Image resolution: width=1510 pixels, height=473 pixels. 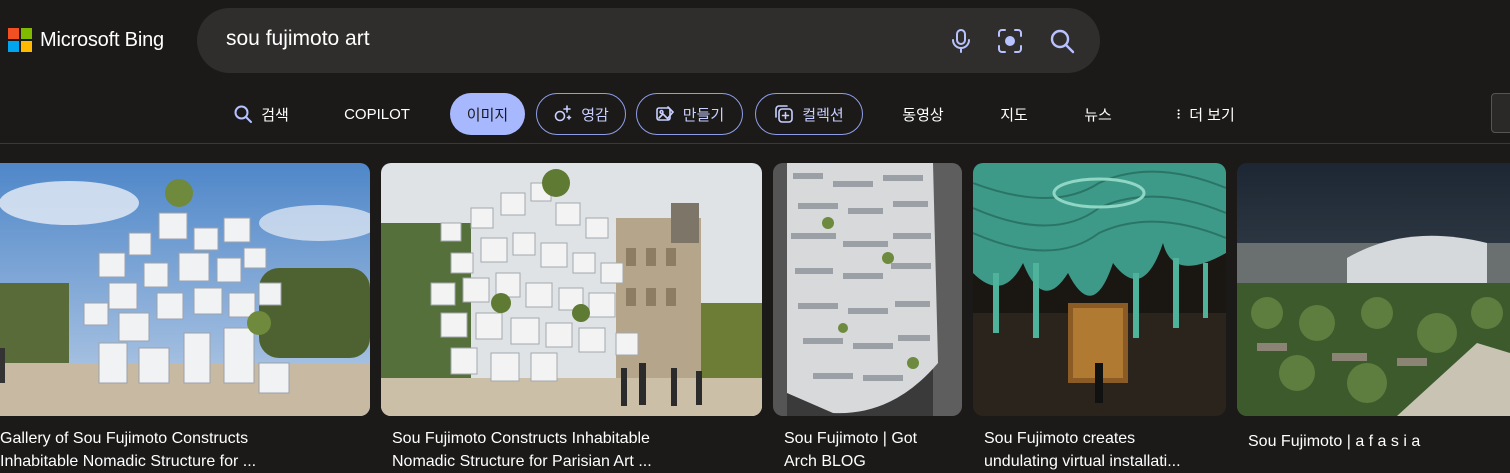 I want to click on tab-maps: 지도, so click(x=1014, y=114).